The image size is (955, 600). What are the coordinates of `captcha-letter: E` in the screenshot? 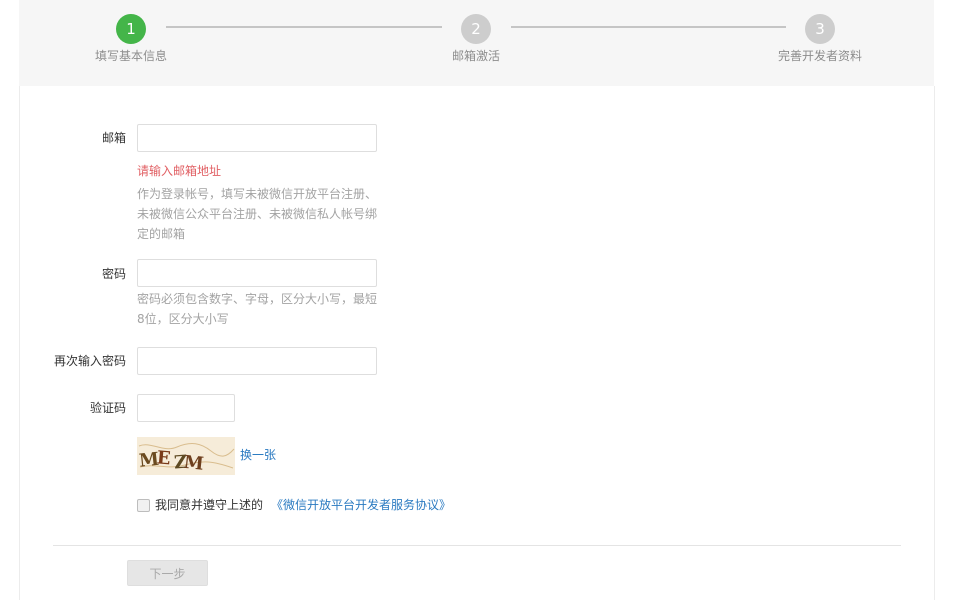 It's located at (164, 458).